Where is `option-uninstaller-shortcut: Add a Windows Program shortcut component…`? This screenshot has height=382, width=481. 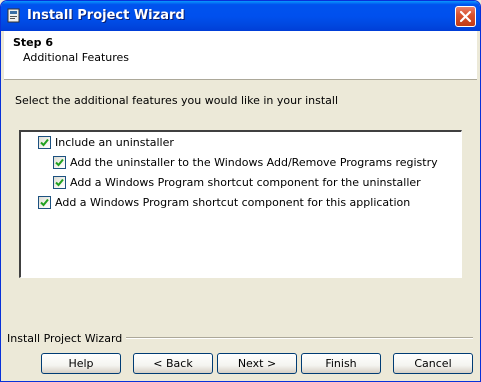 option-uninstaller-shortcut: Add a Windows Program shortcut component… is located at coordinates (237, 182).